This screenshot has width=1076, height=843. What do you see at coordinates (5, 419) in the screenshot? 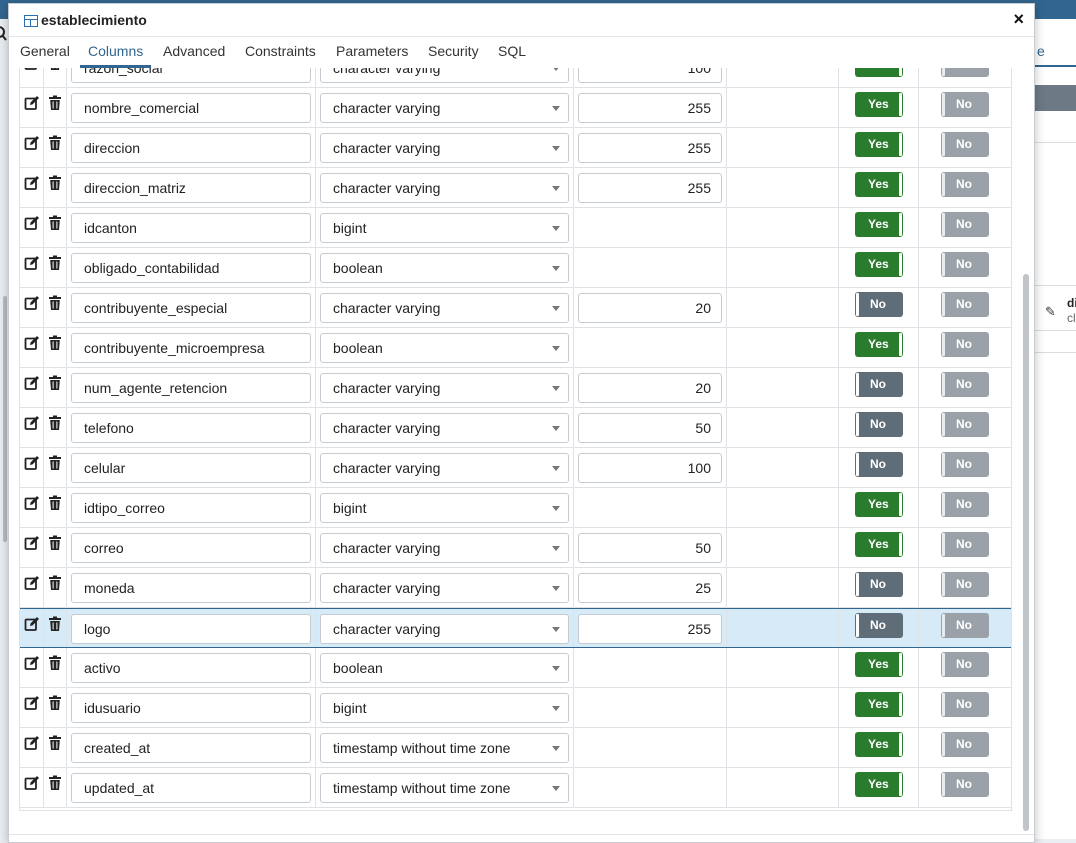
I see `background-scrollbar` at bounding box center [5, 419].